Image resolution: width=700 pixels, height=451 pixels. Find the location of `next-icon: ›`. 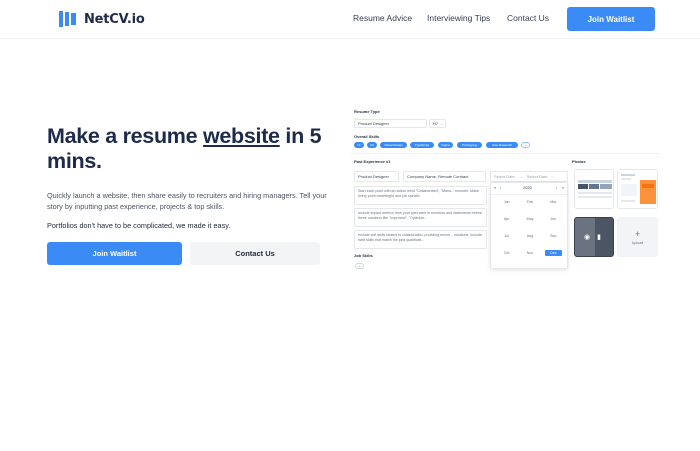

next-icon: › is located at coordinates (556, 187).